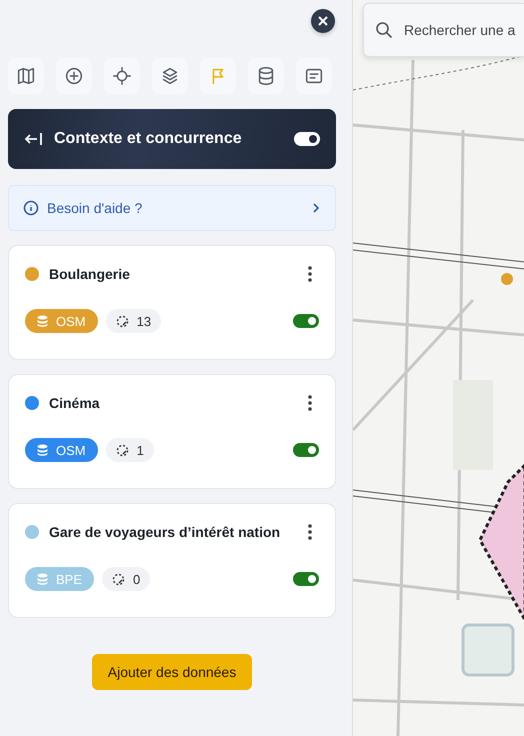 This screenshot has height=736, width=524. What do you see at coordinates (148, 139) in the screenshot?
I see `section-title: Contexte et concurrence` at bounding box center [148, 139].